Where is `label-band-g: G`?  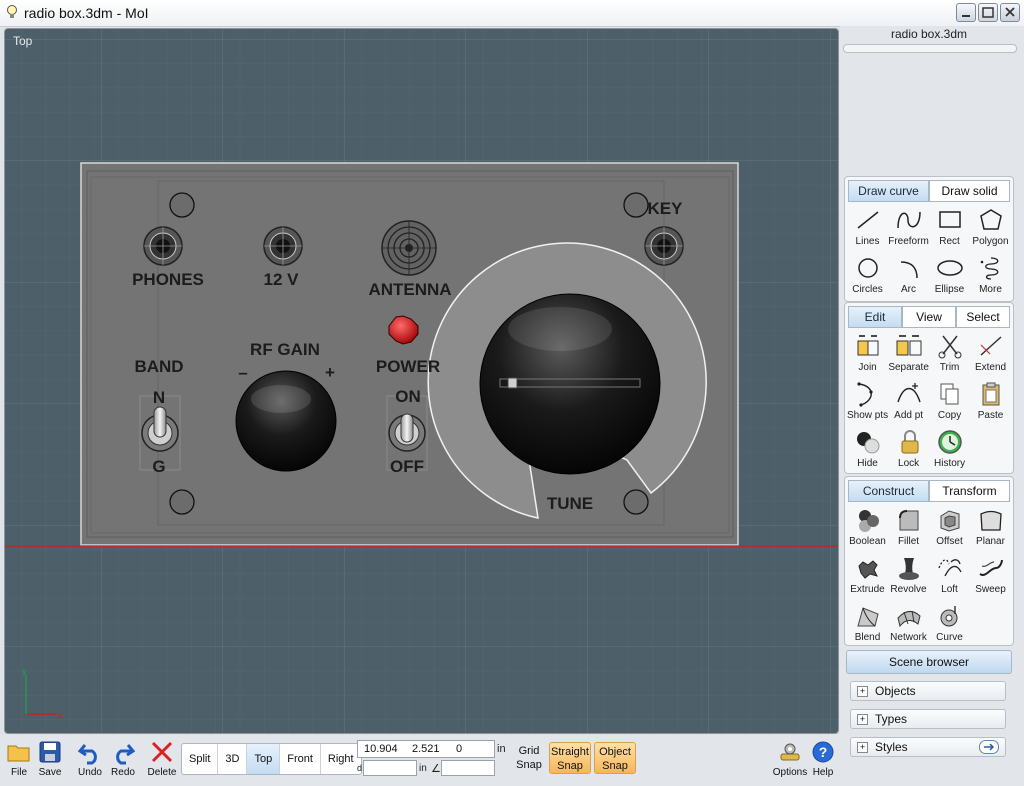 label-band-g: G is located at coordinates (158, 466).